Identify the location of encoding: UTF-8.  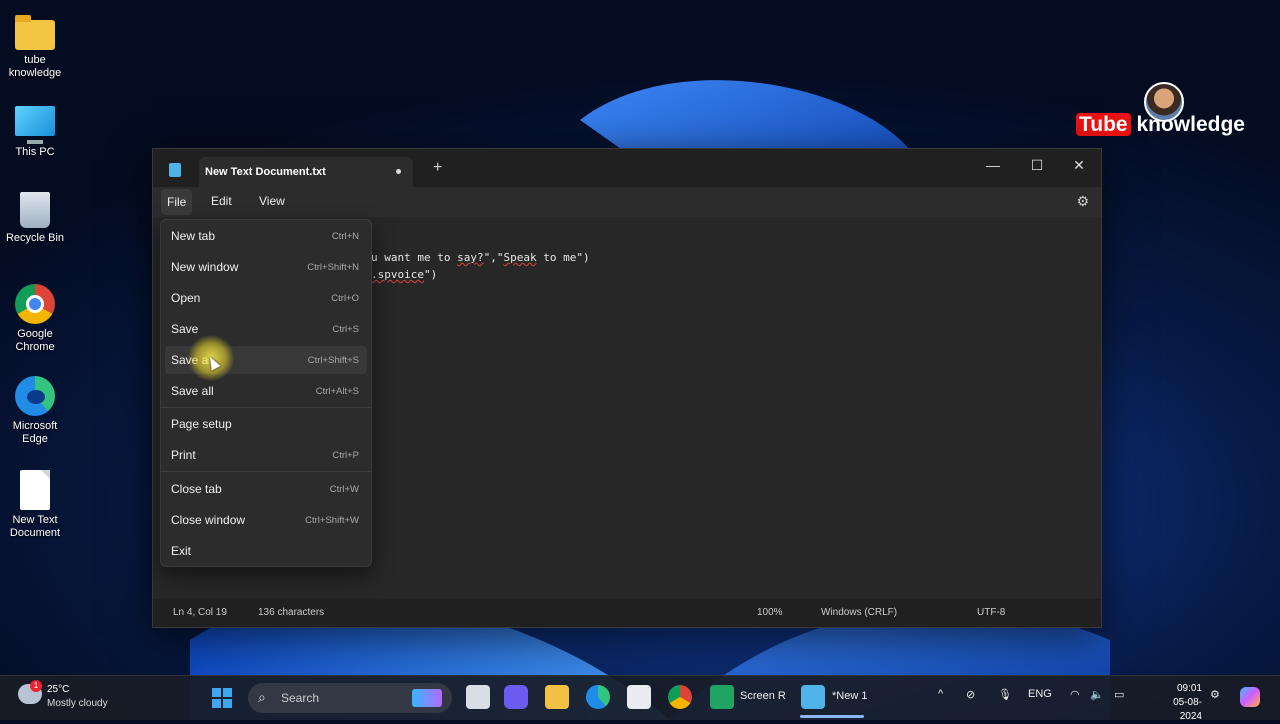
(991, 612).